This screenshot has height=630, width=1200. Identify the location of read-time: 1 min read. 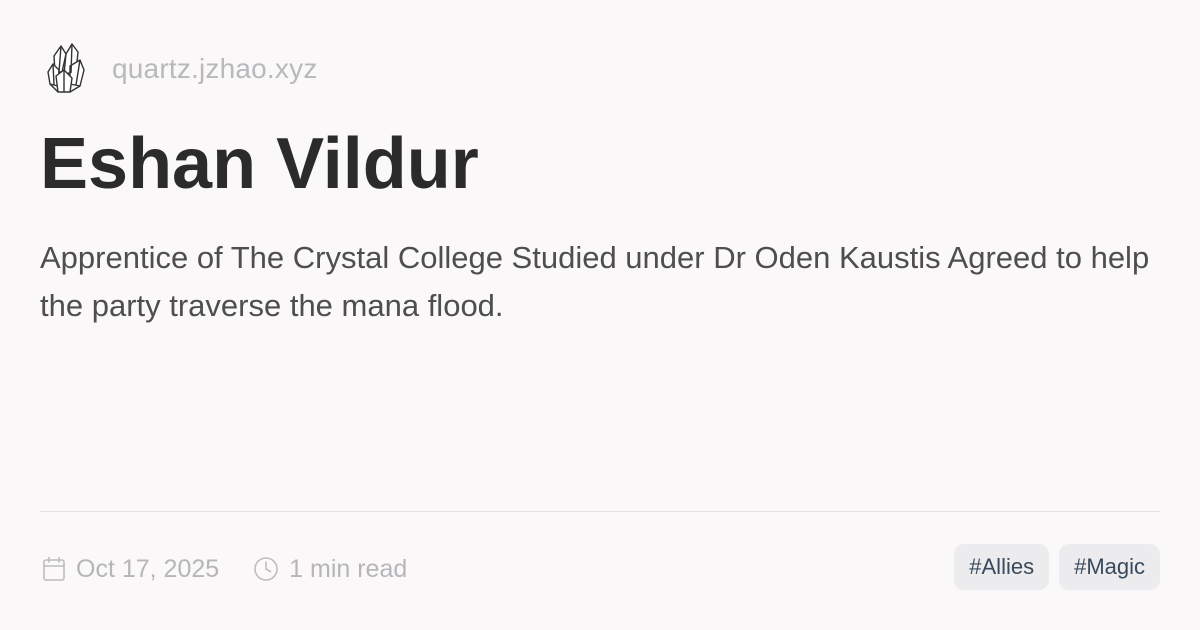
(348, 568).